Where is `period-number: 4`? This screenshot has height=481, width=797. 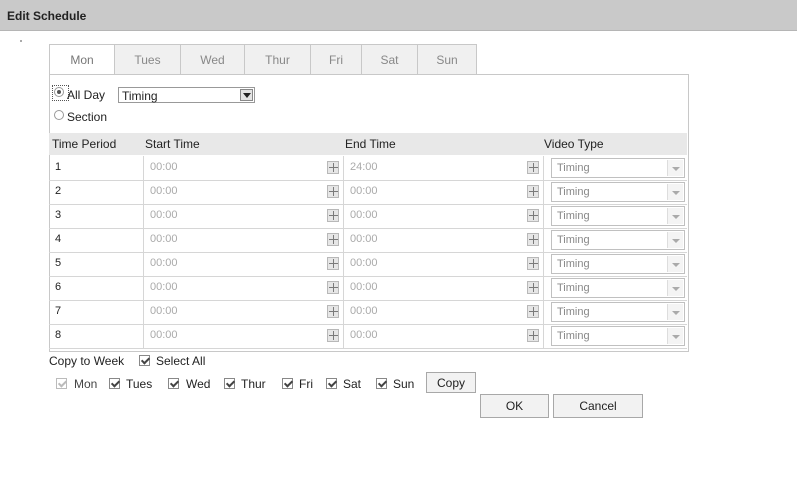 period-number: 4 is located at coordinates (58, 239).